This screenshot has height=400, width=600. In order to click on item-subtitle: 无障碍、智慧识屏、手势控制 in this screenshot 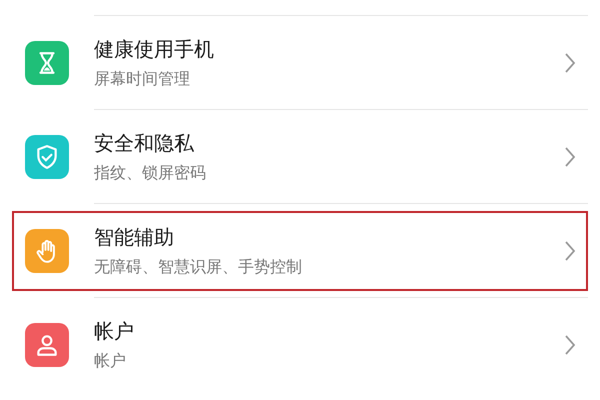, I will do `click(198, 267)`.